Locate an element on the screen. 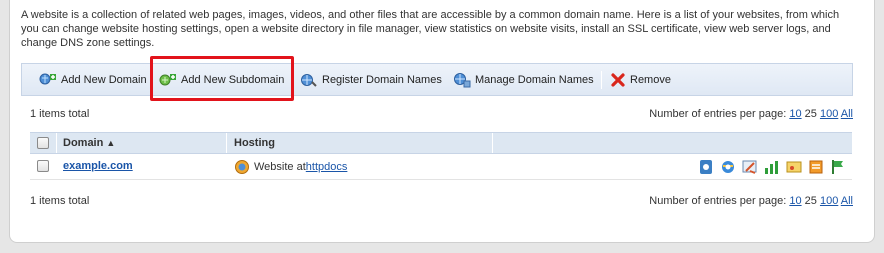  manage-domains-icon is located at coordinates (462, 80).